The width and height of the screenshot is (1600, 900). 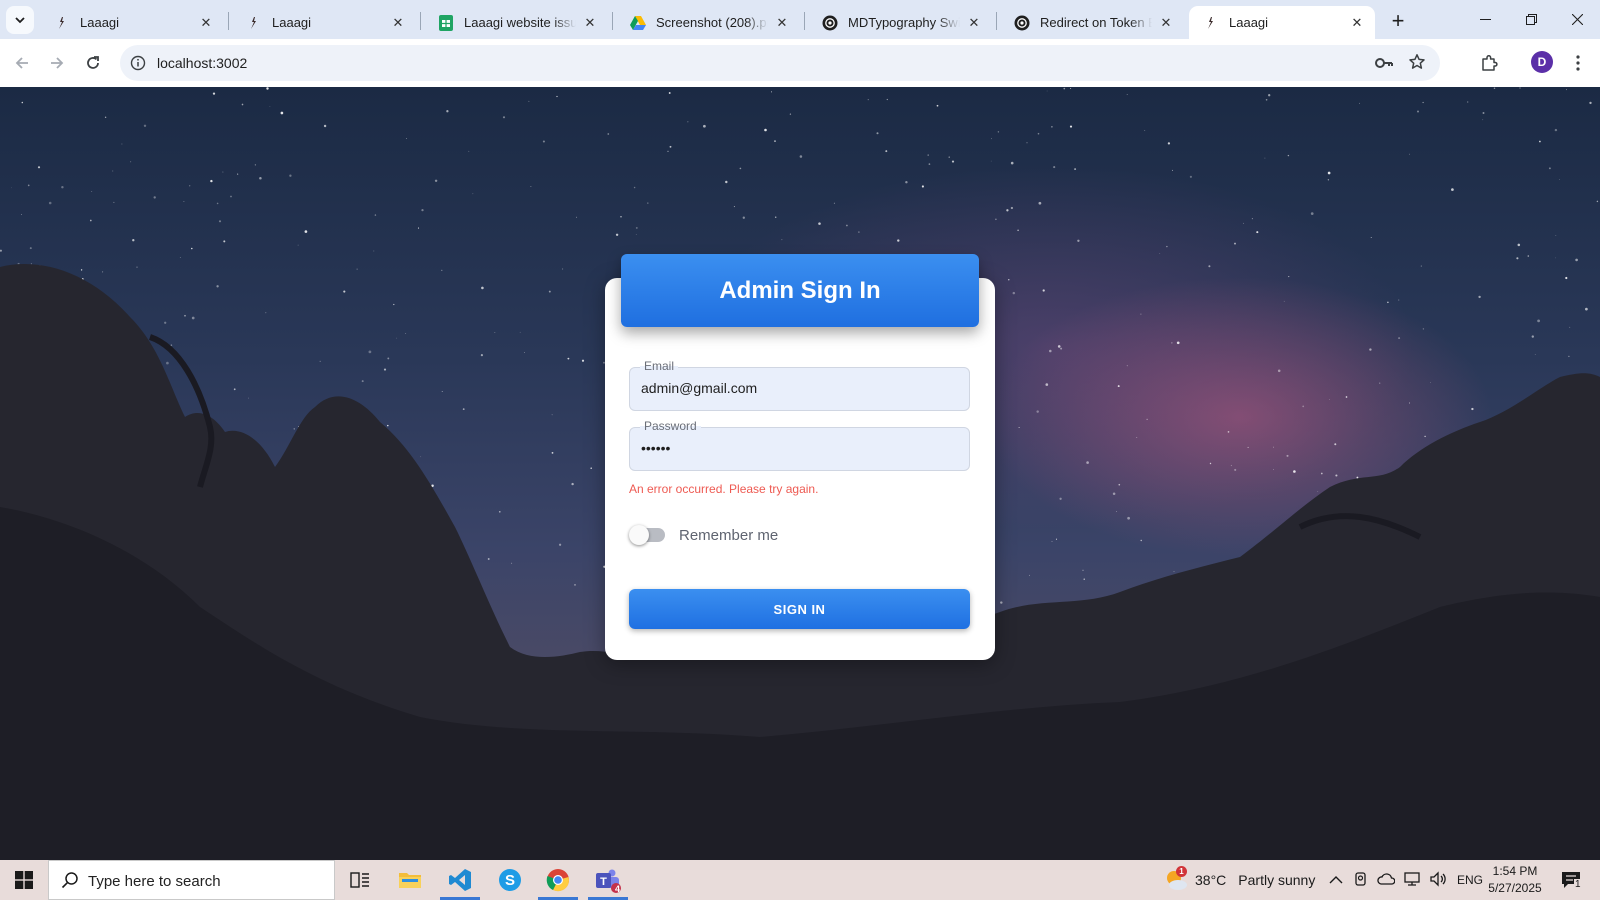 I want to click on tab-search-button, so click(x=20, y=20).